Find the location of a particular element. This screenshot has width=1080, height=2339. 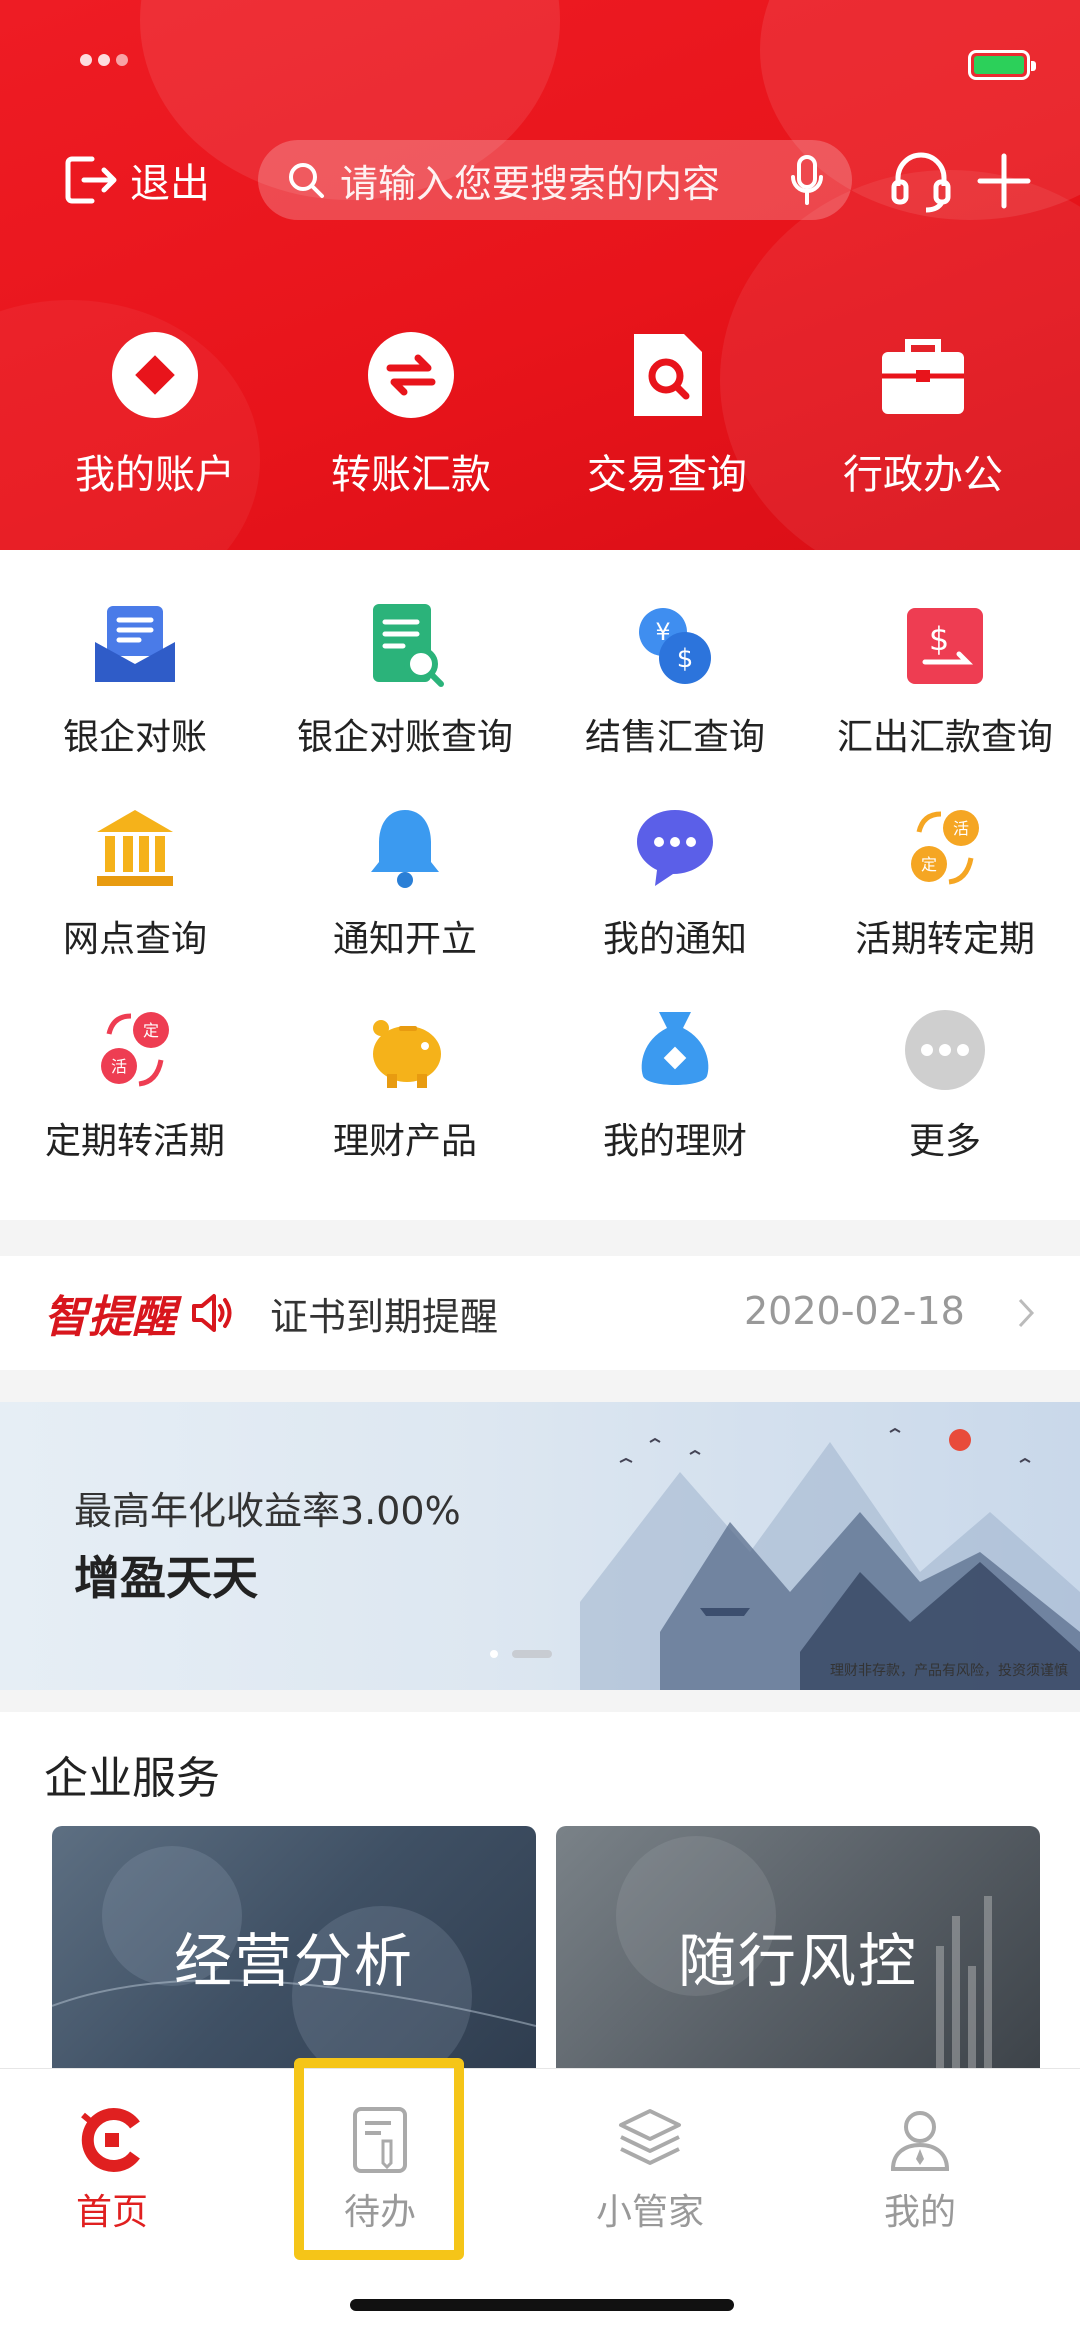

quick-label: 转账汇款 is located at coordinates (411, 475).